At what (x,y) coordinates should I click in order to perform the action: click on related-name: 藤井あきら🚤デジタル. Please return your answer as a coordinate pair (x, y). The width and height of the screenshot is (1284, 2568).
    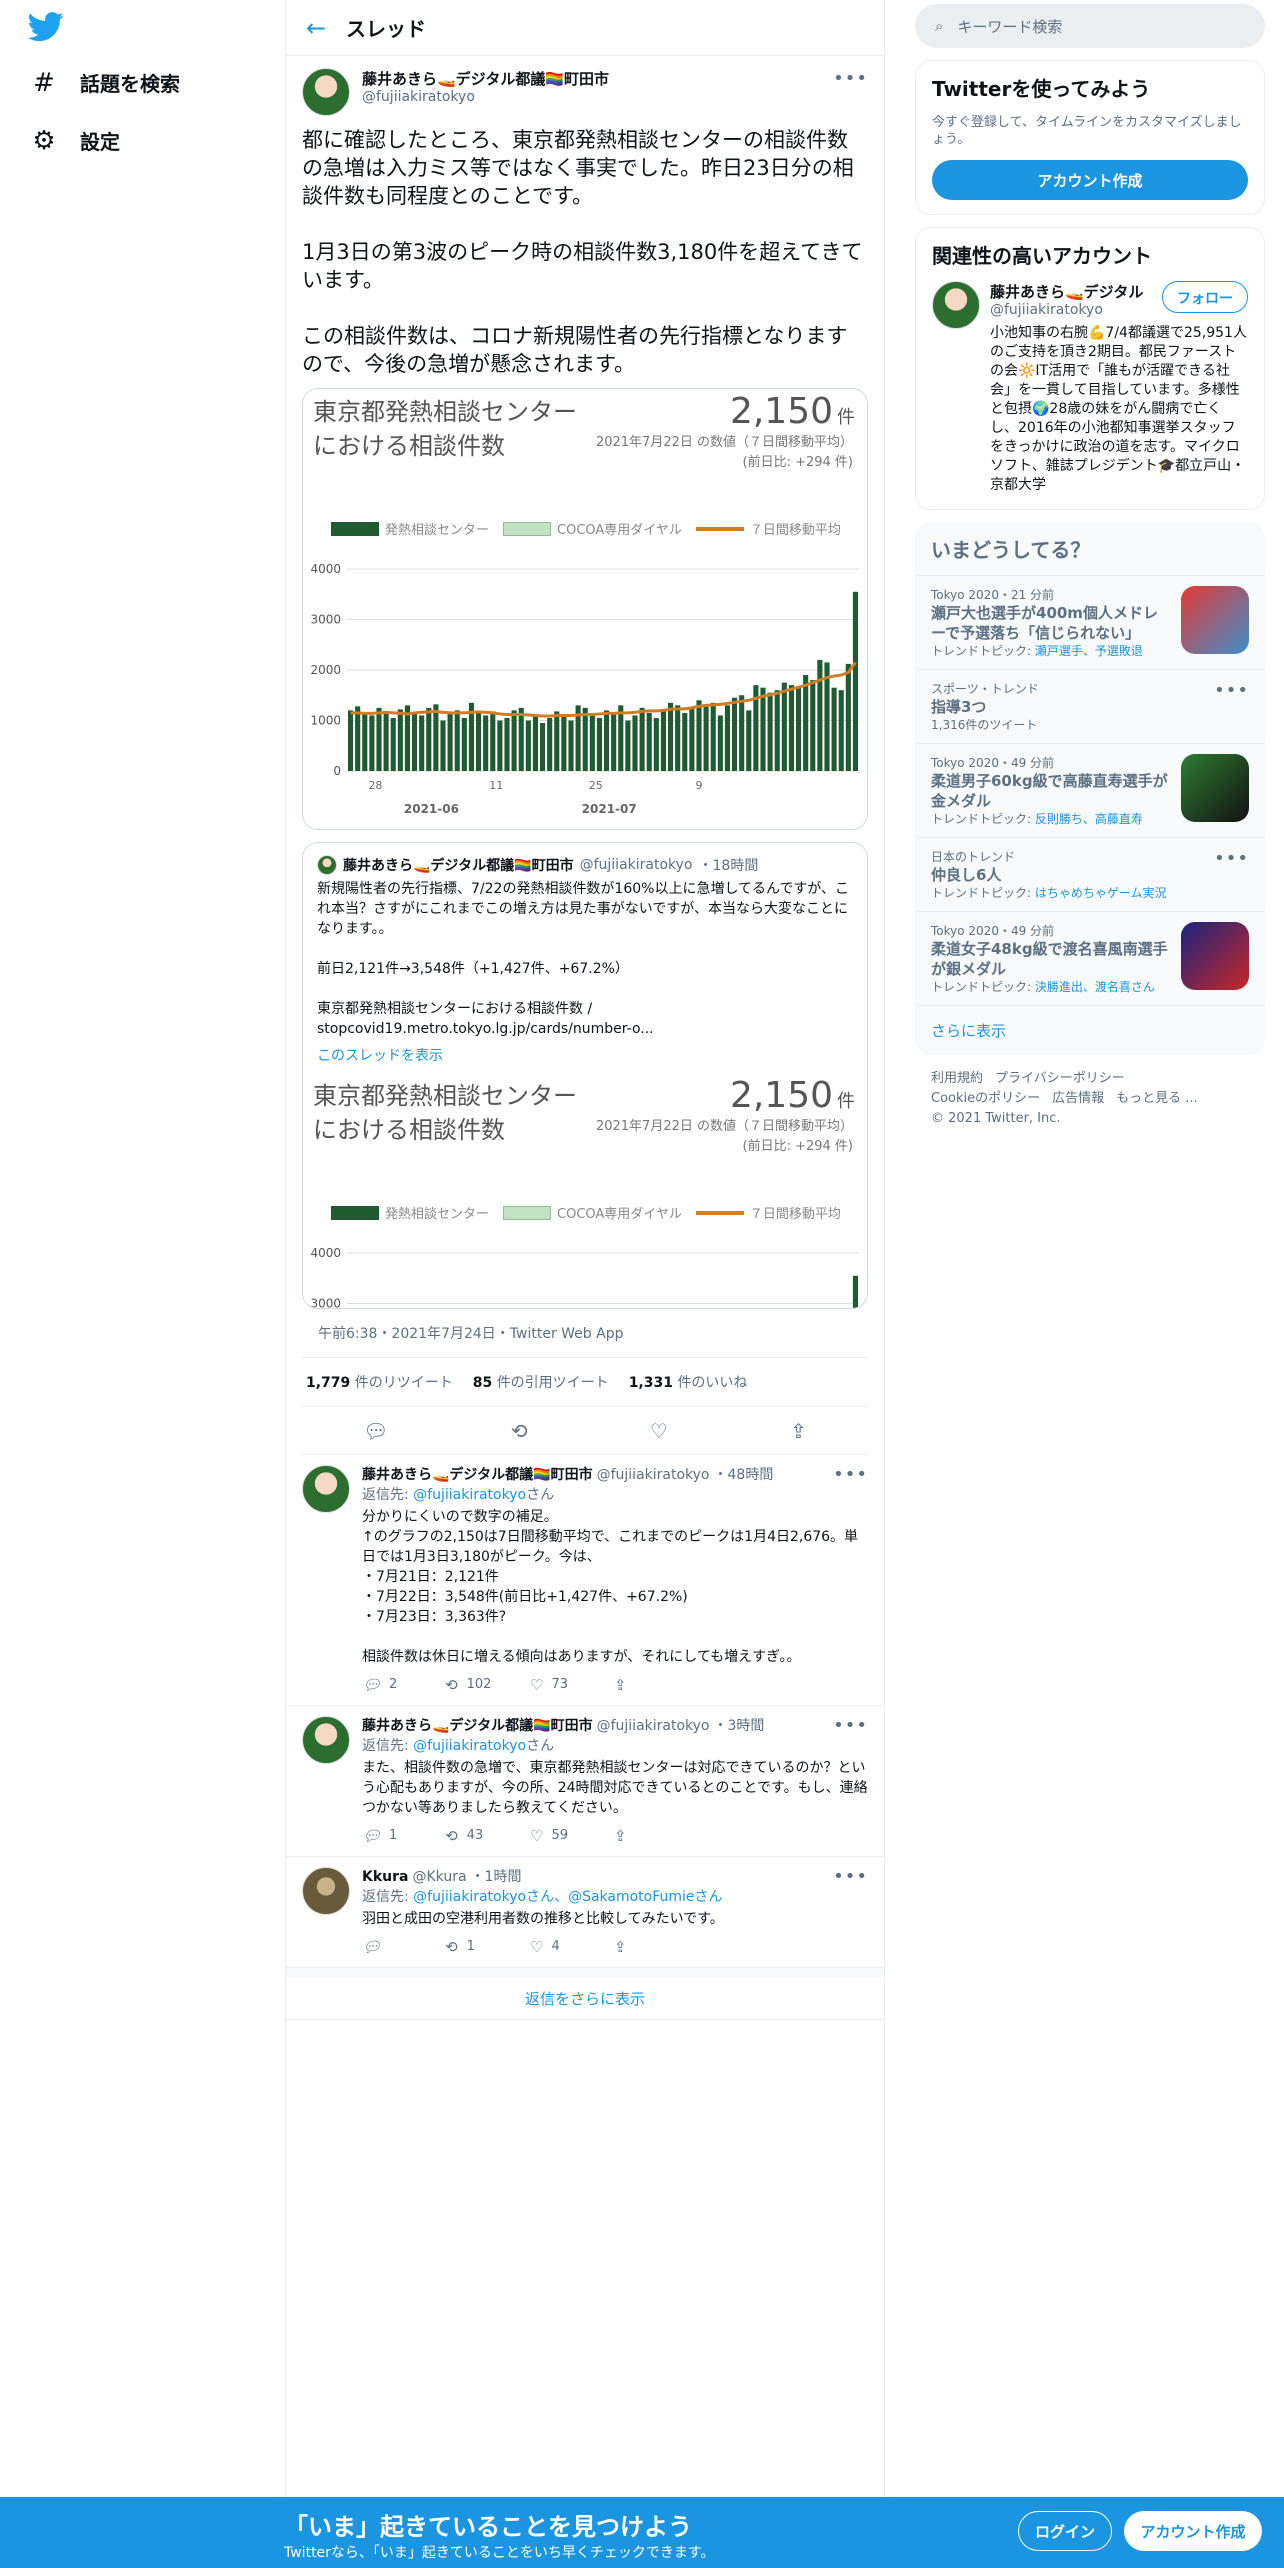
    Looking at the image, I should click on (1073, 291).